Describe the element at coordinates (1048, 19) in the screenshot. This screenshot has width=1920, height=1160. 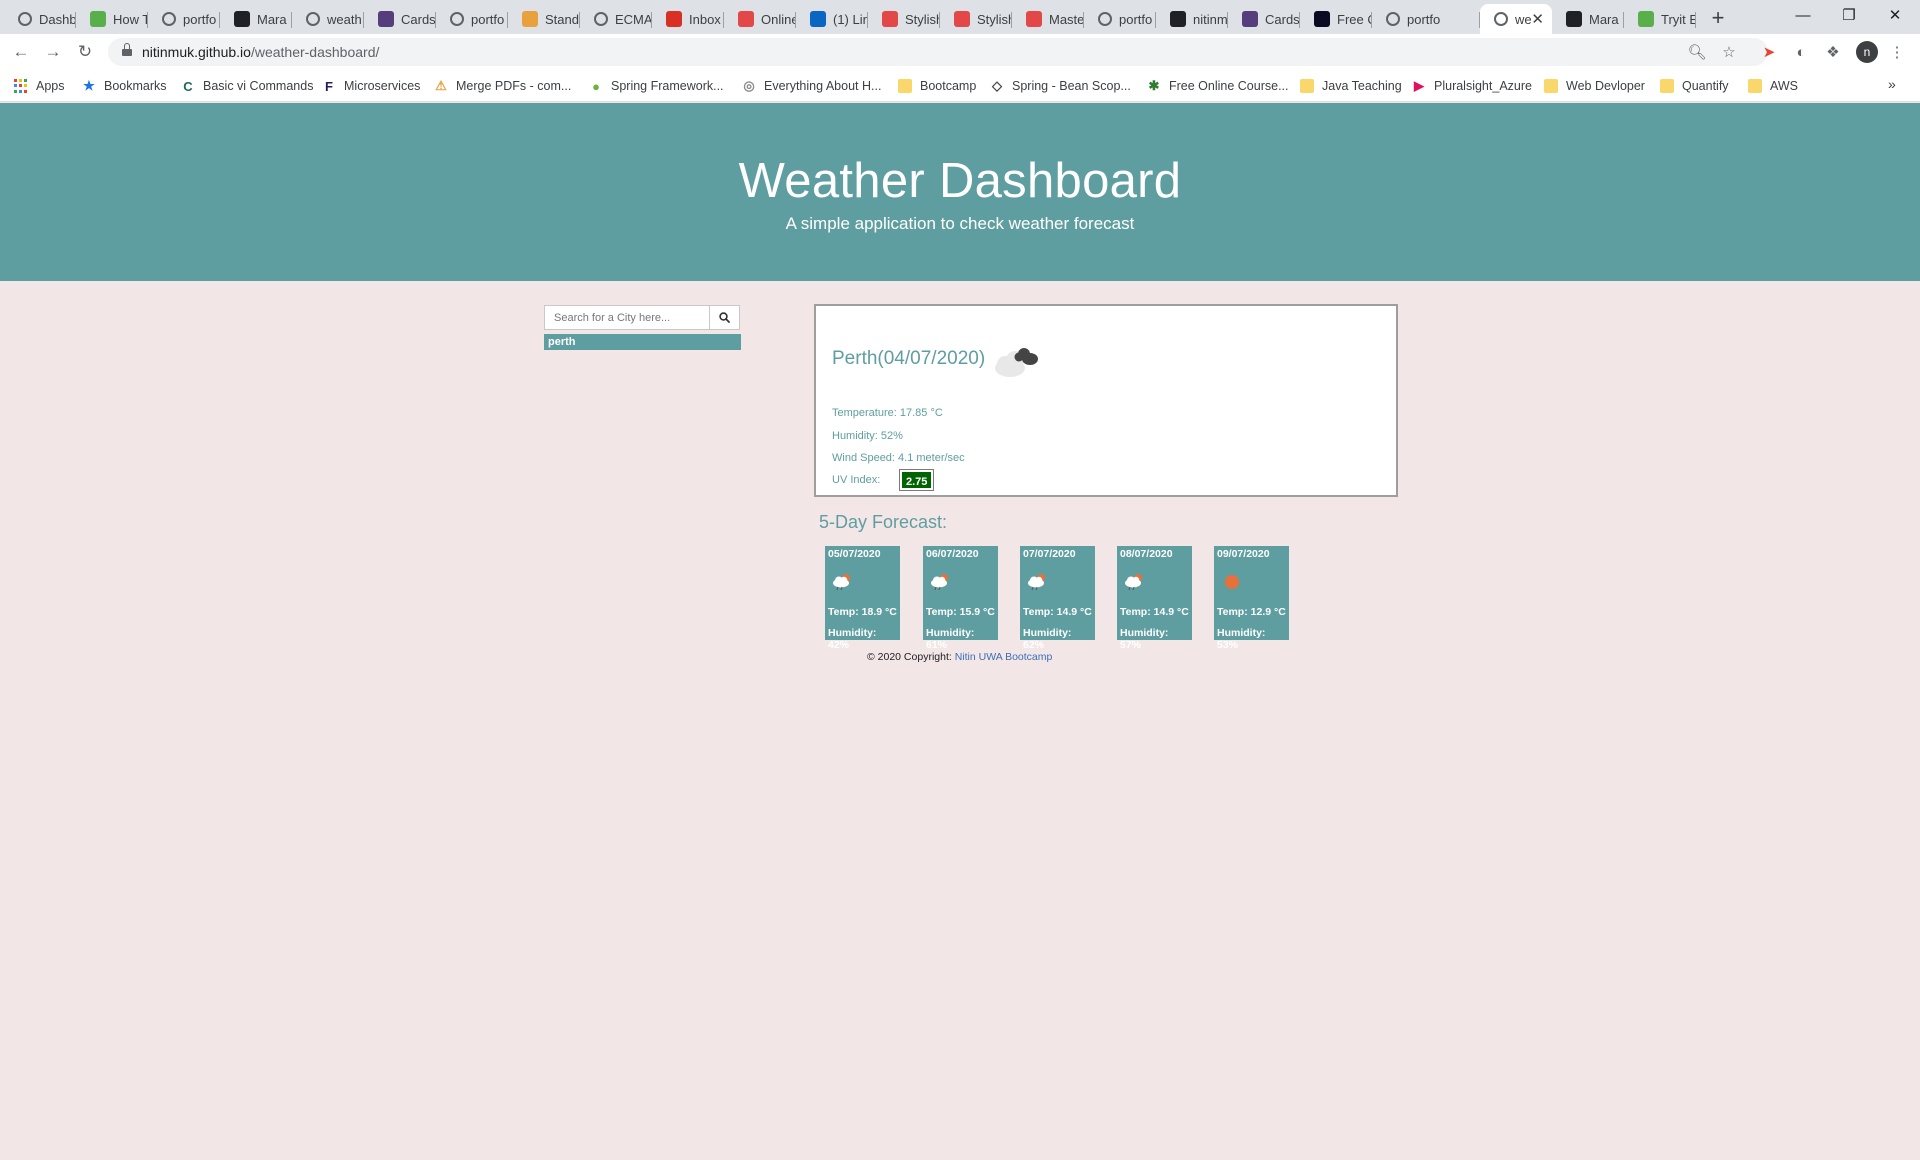
I see `browser-tab: Maste` at that location.